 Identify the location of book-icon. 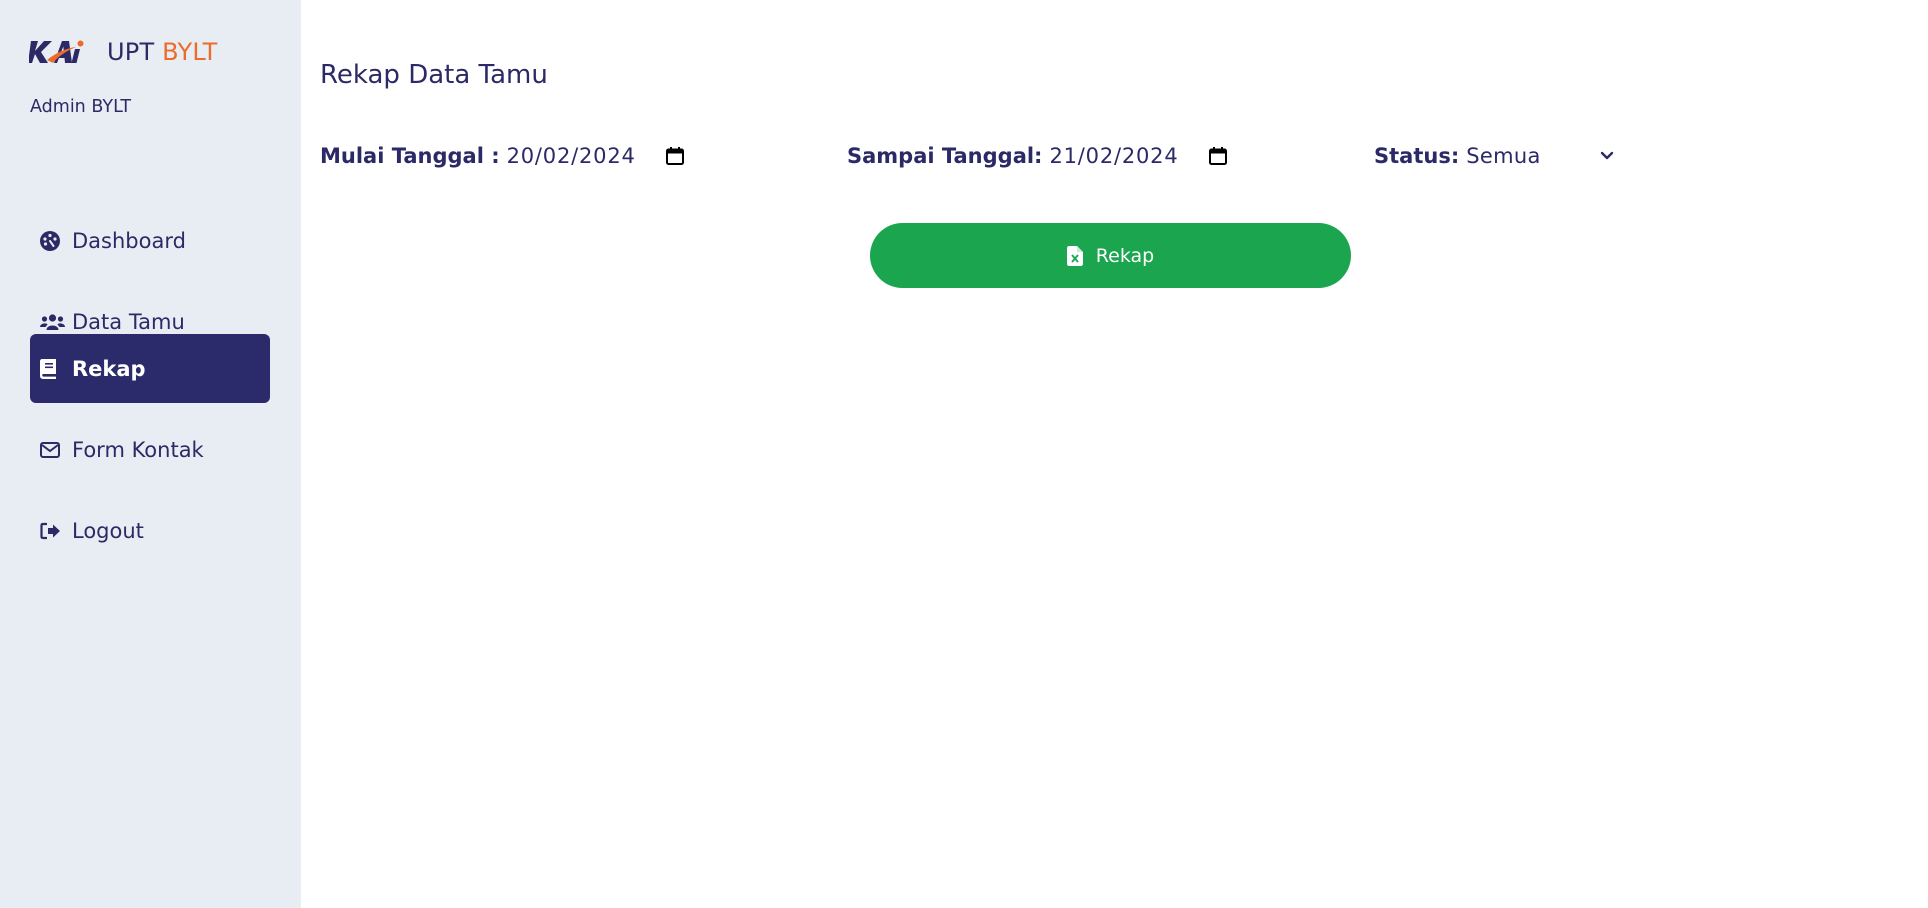
(53, 369).